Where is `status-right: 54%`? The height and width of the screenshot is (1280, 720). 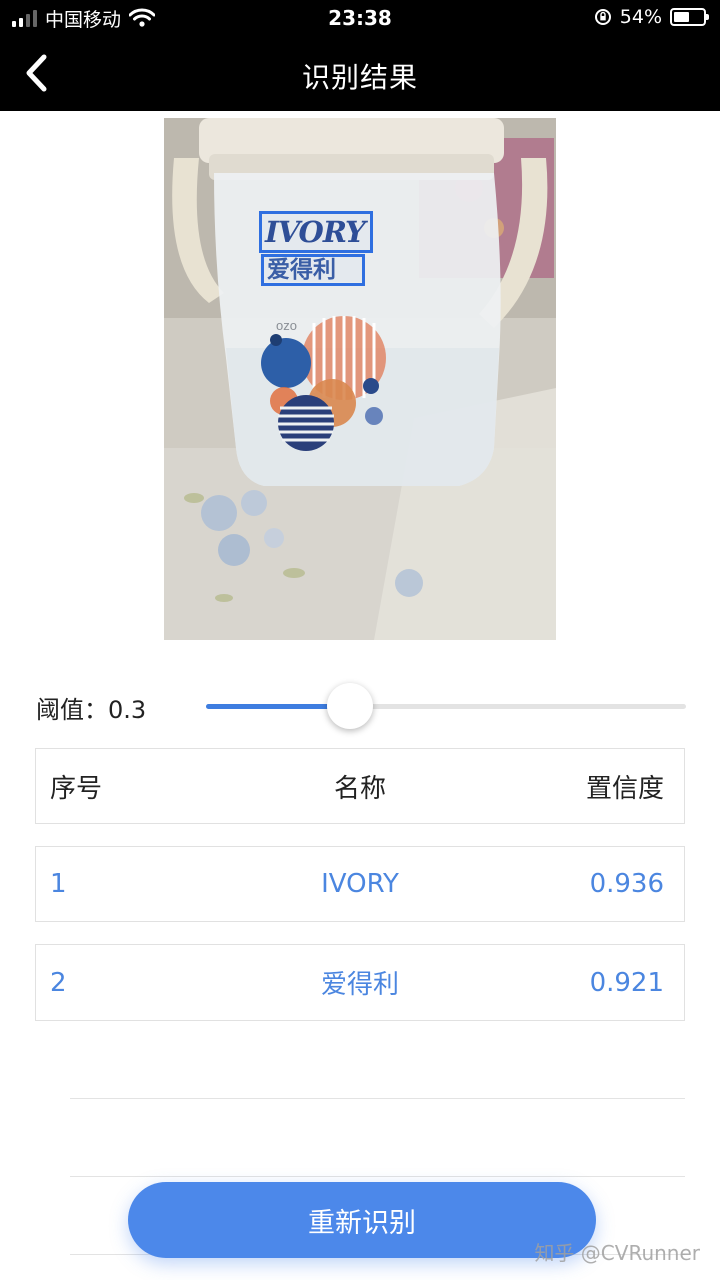
status-right: 54% is located at coordinates (651, 17).